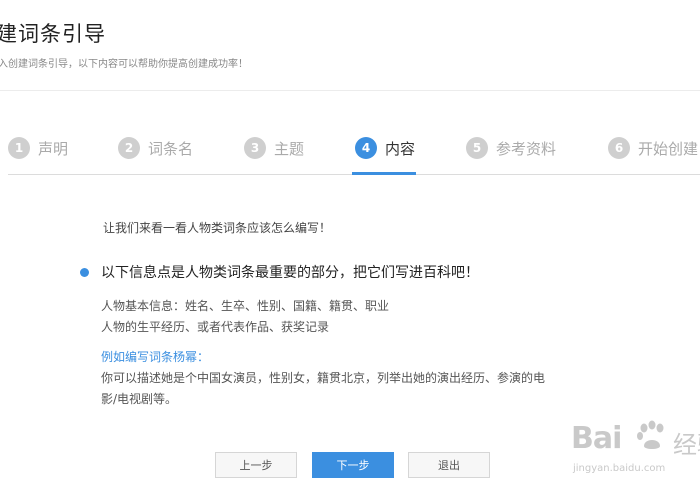 The image size is (700, 500). Describe the element at coordinates (686, 445) in the screenshot. I see `watermark-cn: 经验` at that location.